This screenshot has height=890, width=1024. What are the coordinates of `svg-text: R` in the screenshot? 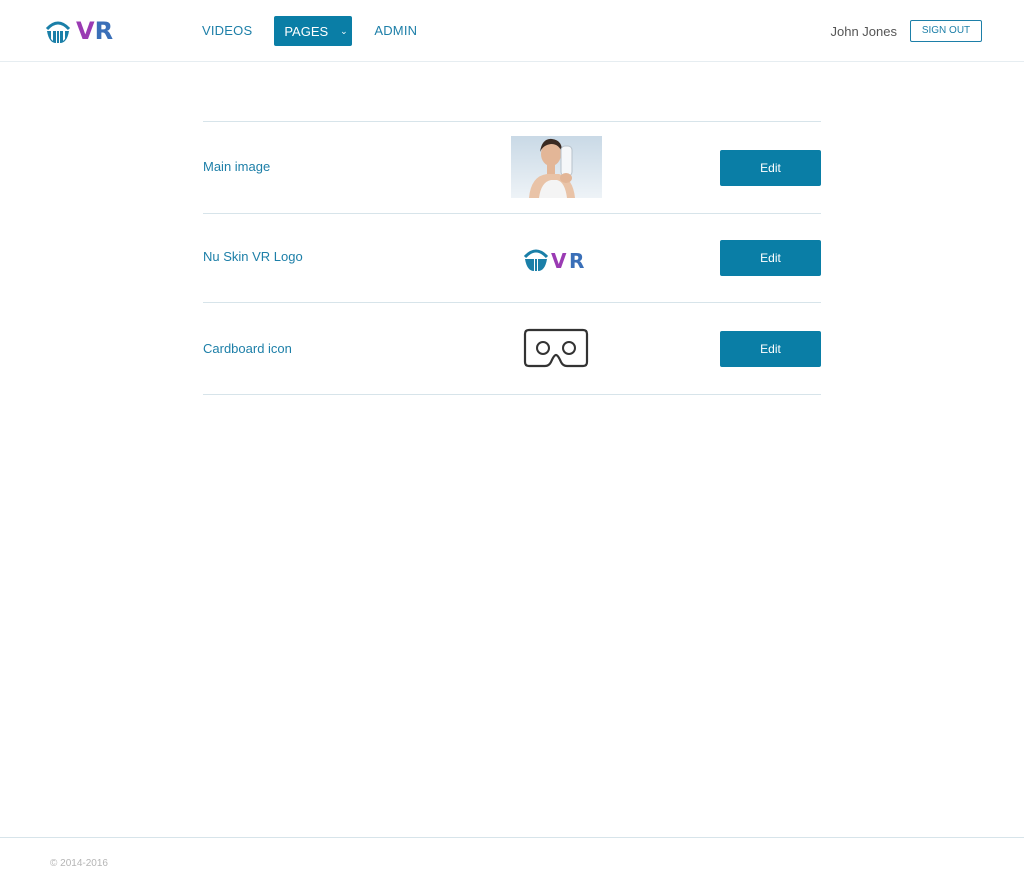 It's located at (576, 261).